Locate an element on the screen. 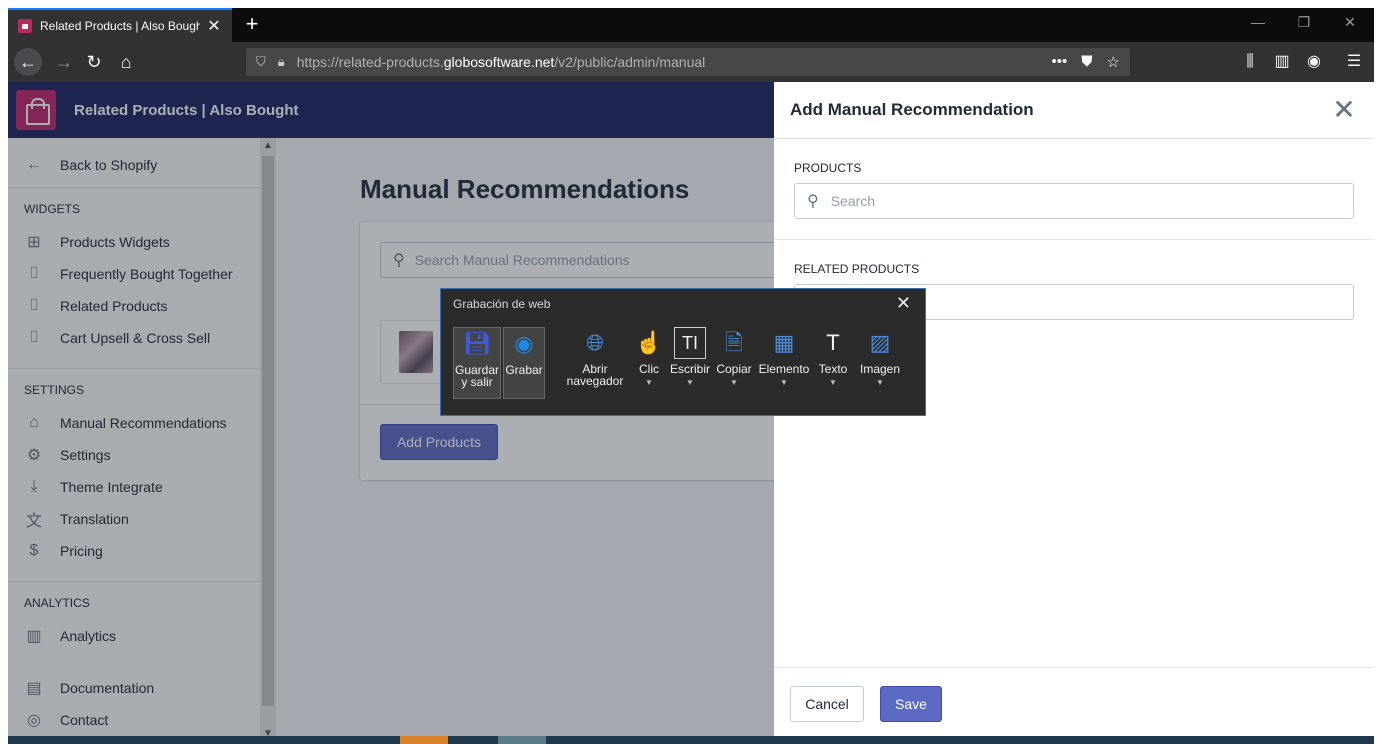 The image size is (1382, 744). save-and-exit-button: 💾︎ Guardar y salir is located at coordinates (477, 363).